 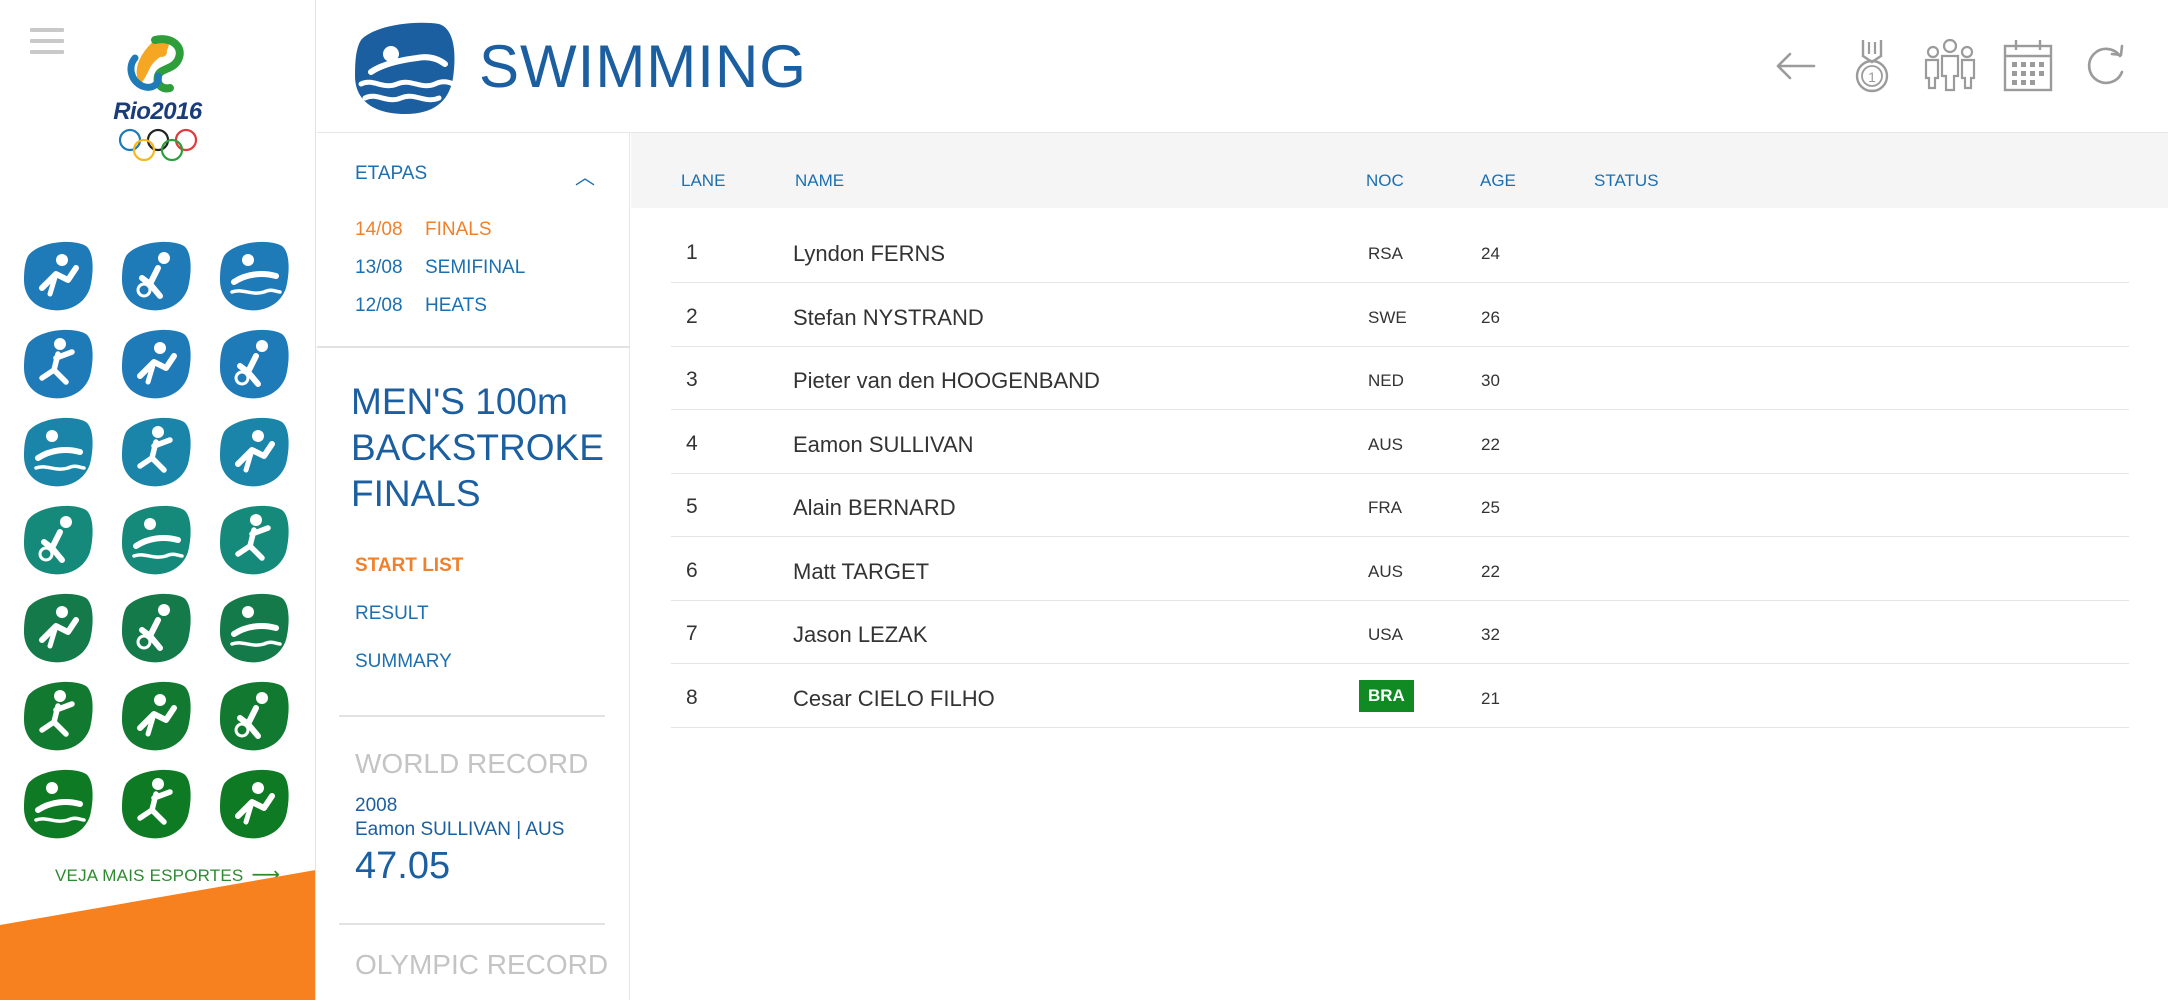 I want to click on back-arrow-icon, so click(x=1796, y=66).